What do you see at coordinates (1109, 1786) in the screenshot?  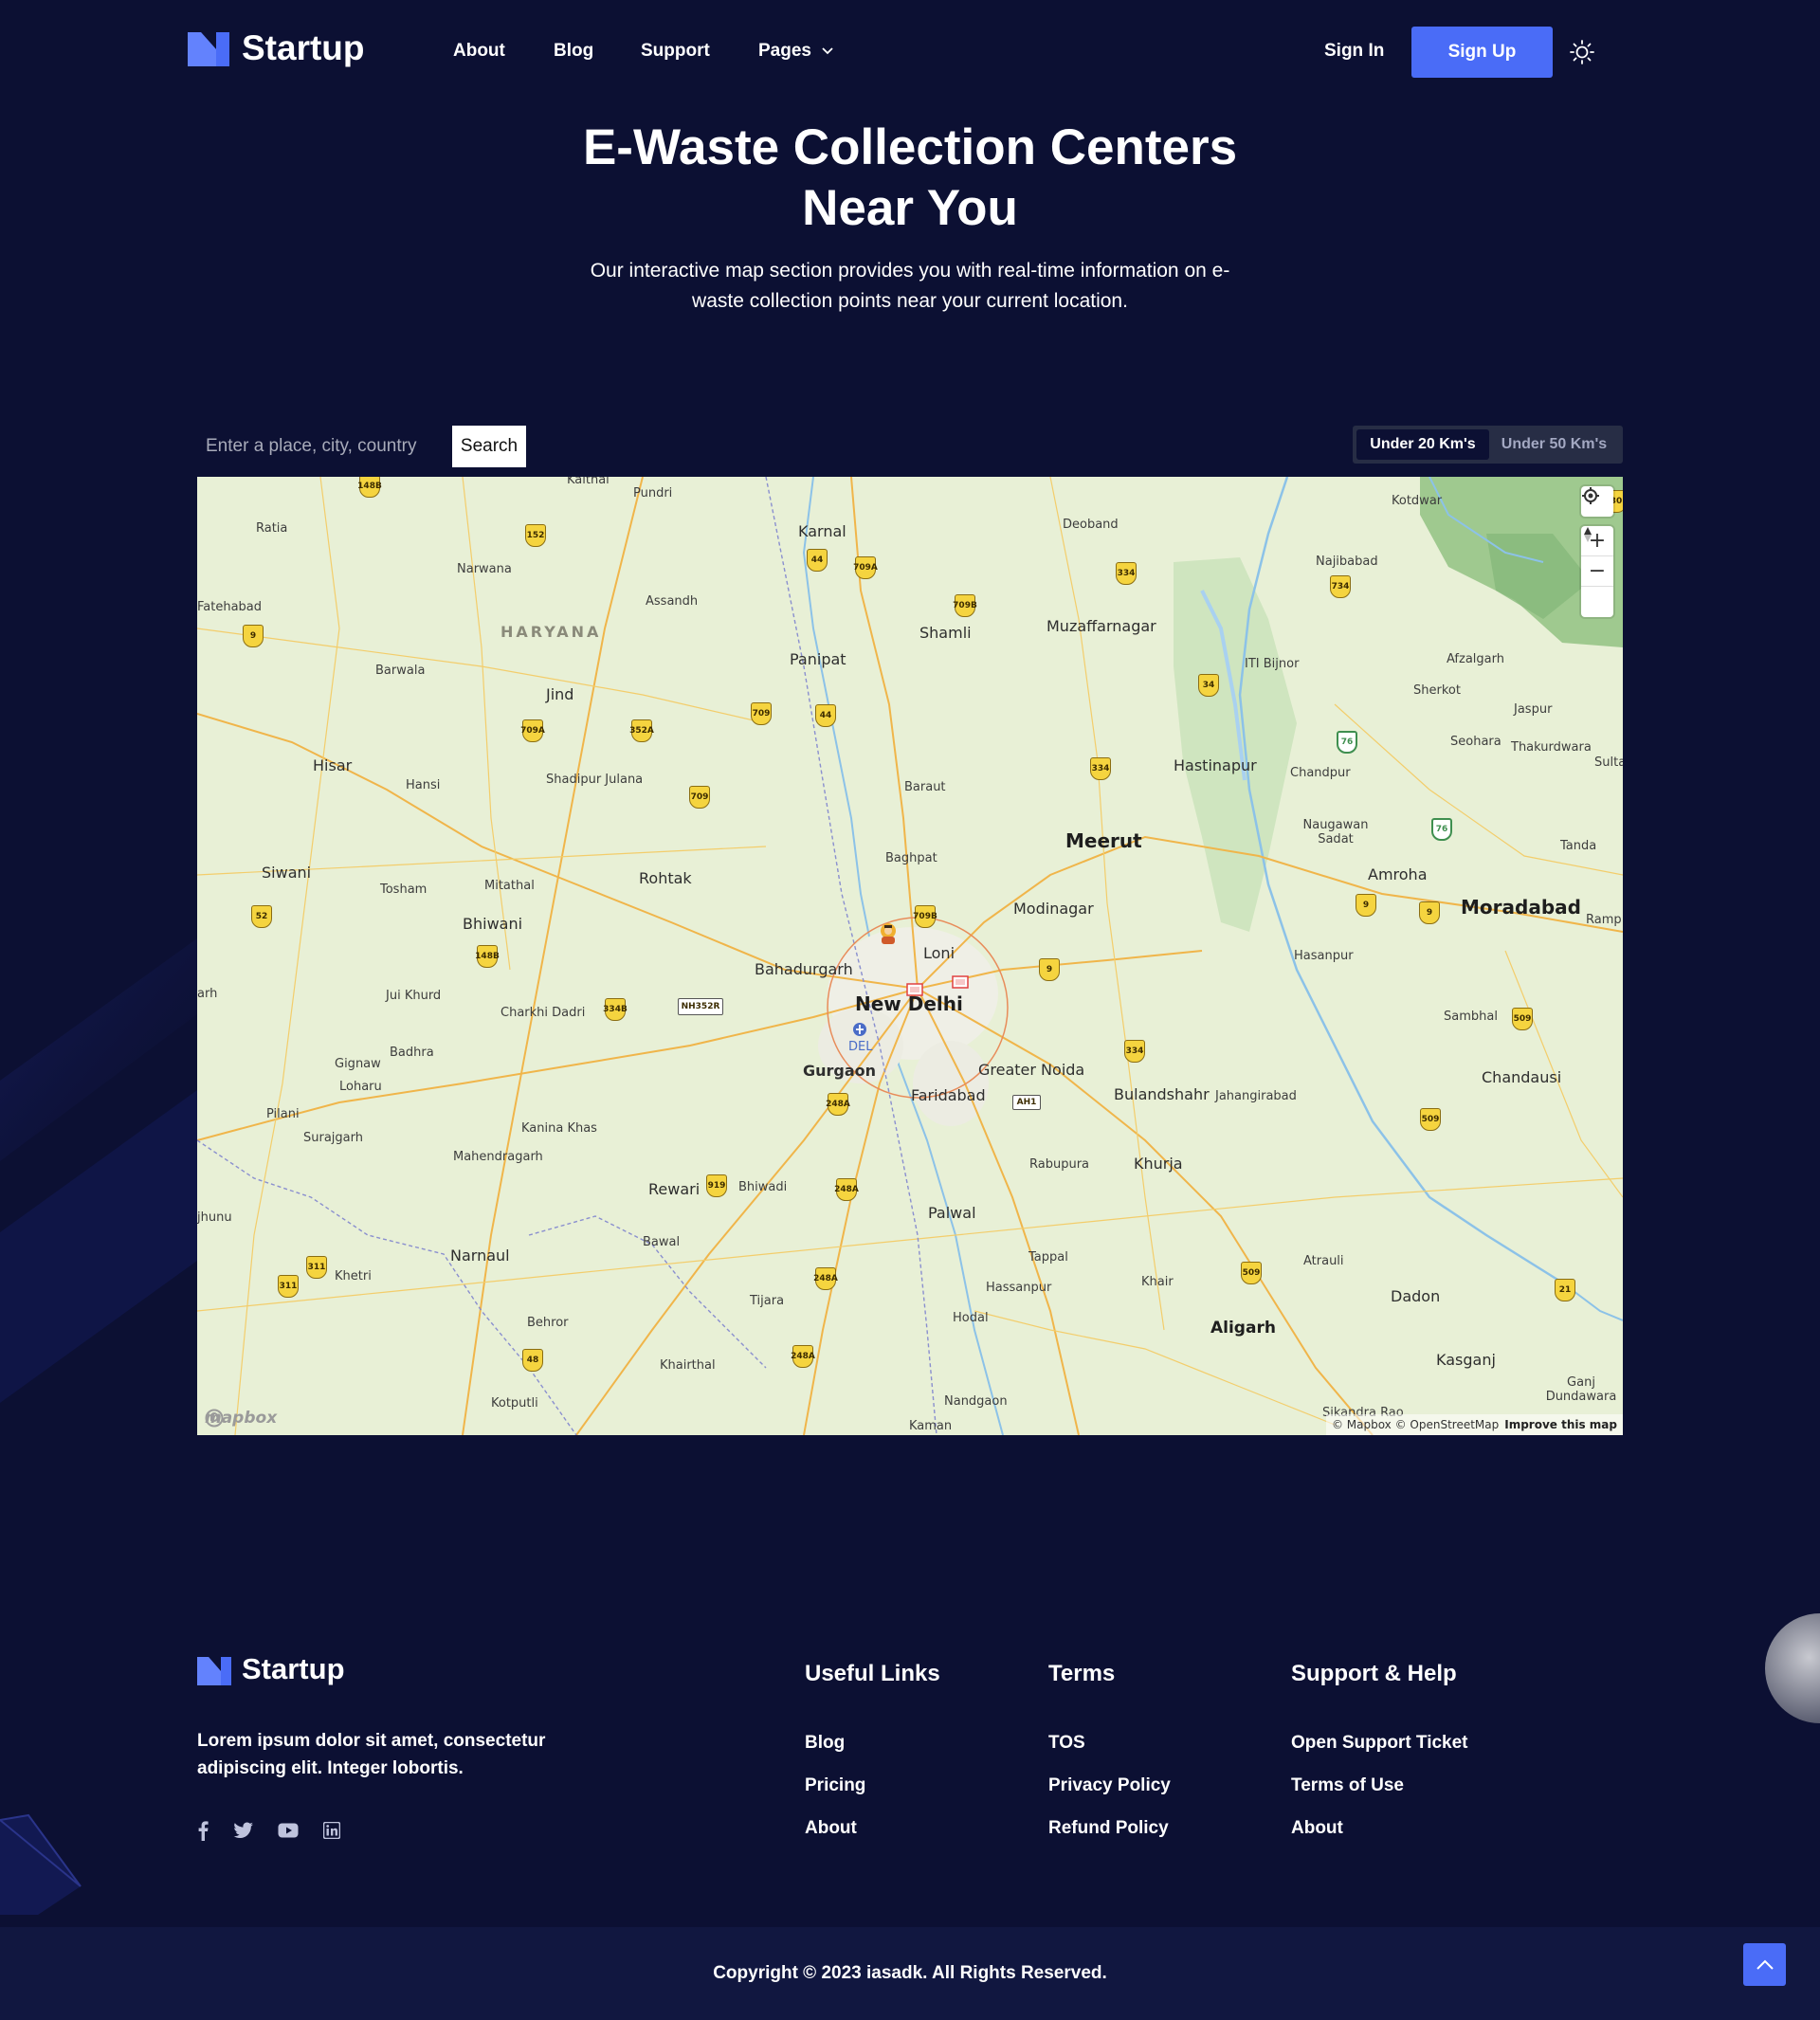 I see `footer-link-privacy-policy: Privacy Policy` at bounding box center [1109, 1786].